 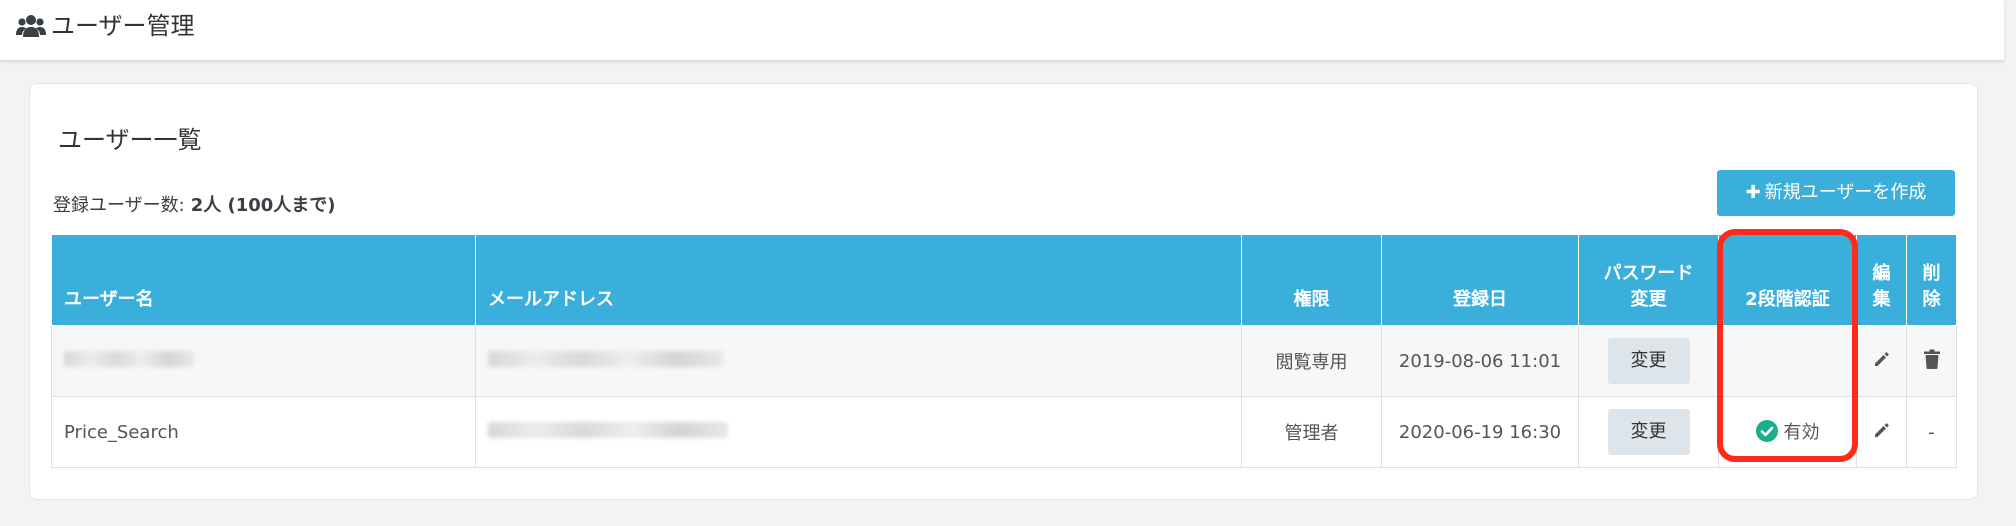 I want to click on col-edit-line1: 編, so click(x=1881, y=273).